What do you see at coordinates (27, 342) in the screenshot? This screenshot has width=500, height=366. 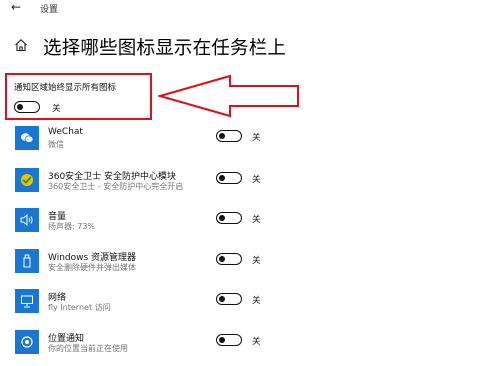 I see `location-icon` at bounding box center [27, 342].